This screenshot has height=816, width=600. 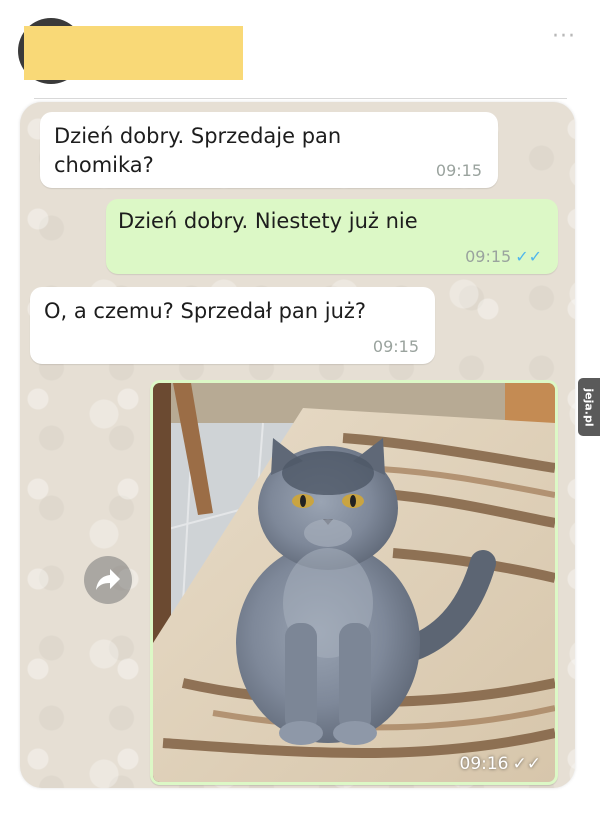 What do you see at coordinates (300, 50) in the screenshot?
I see `post-header: ···` at bounding box center [300, 50].